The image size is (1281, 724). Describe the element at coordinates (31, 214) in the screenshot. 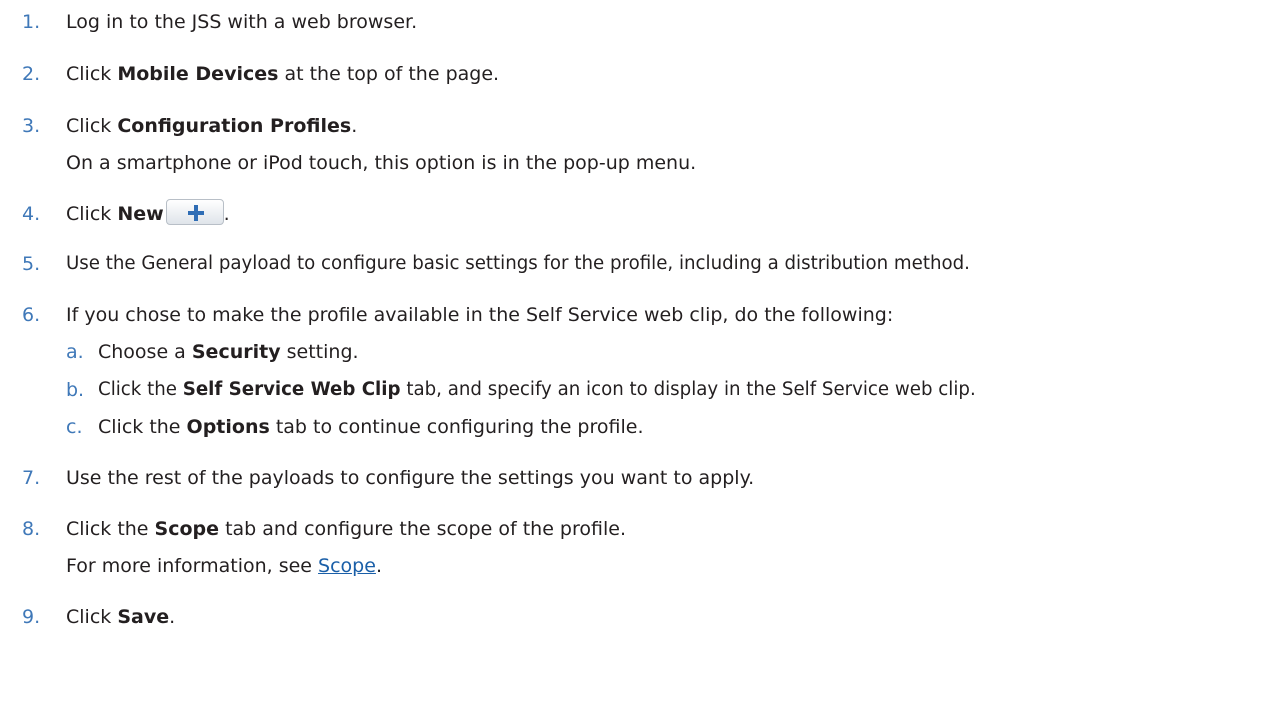

I see `step-number: 4.` at that location.